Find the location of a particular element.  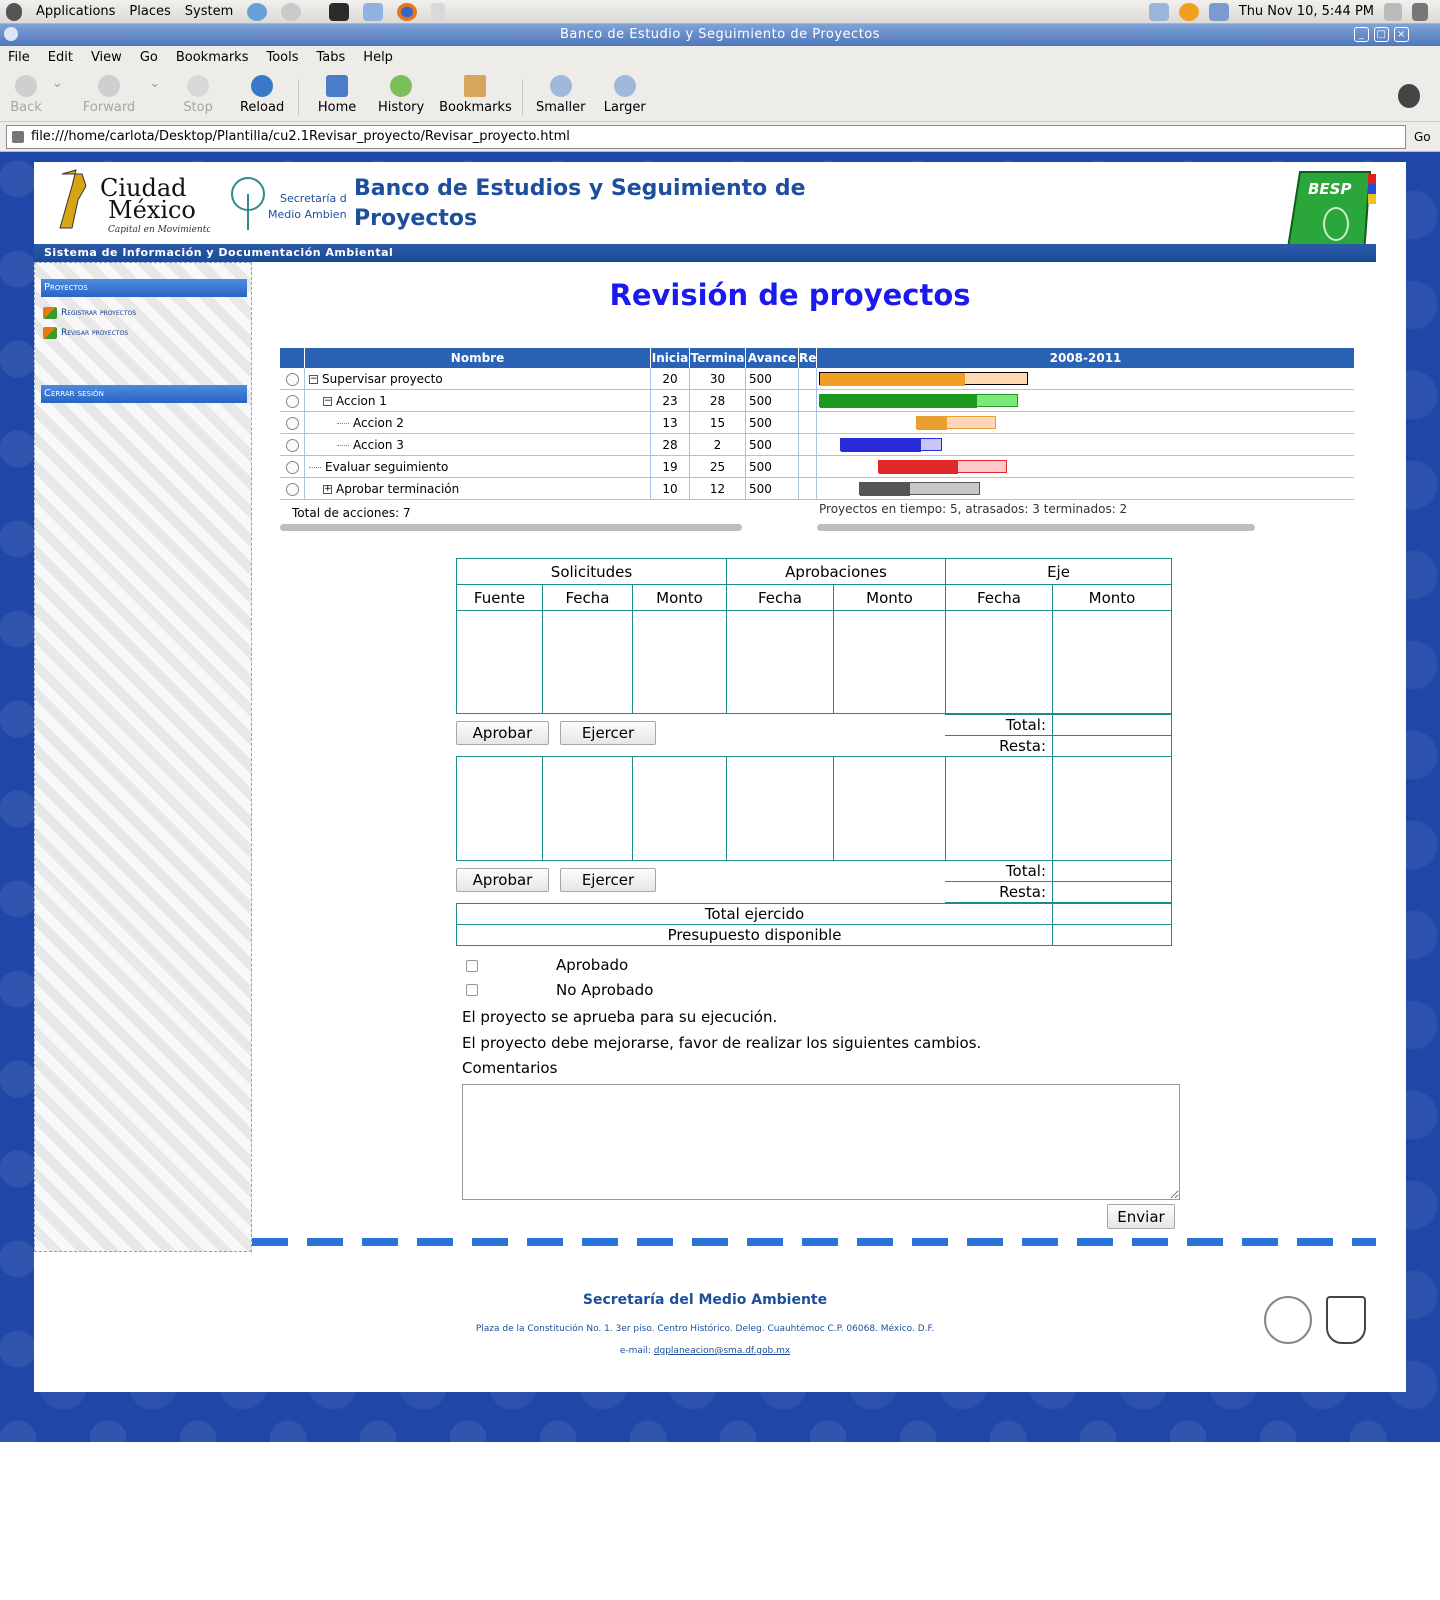

gnome-foot-icon is located at coordinates (14, 11).